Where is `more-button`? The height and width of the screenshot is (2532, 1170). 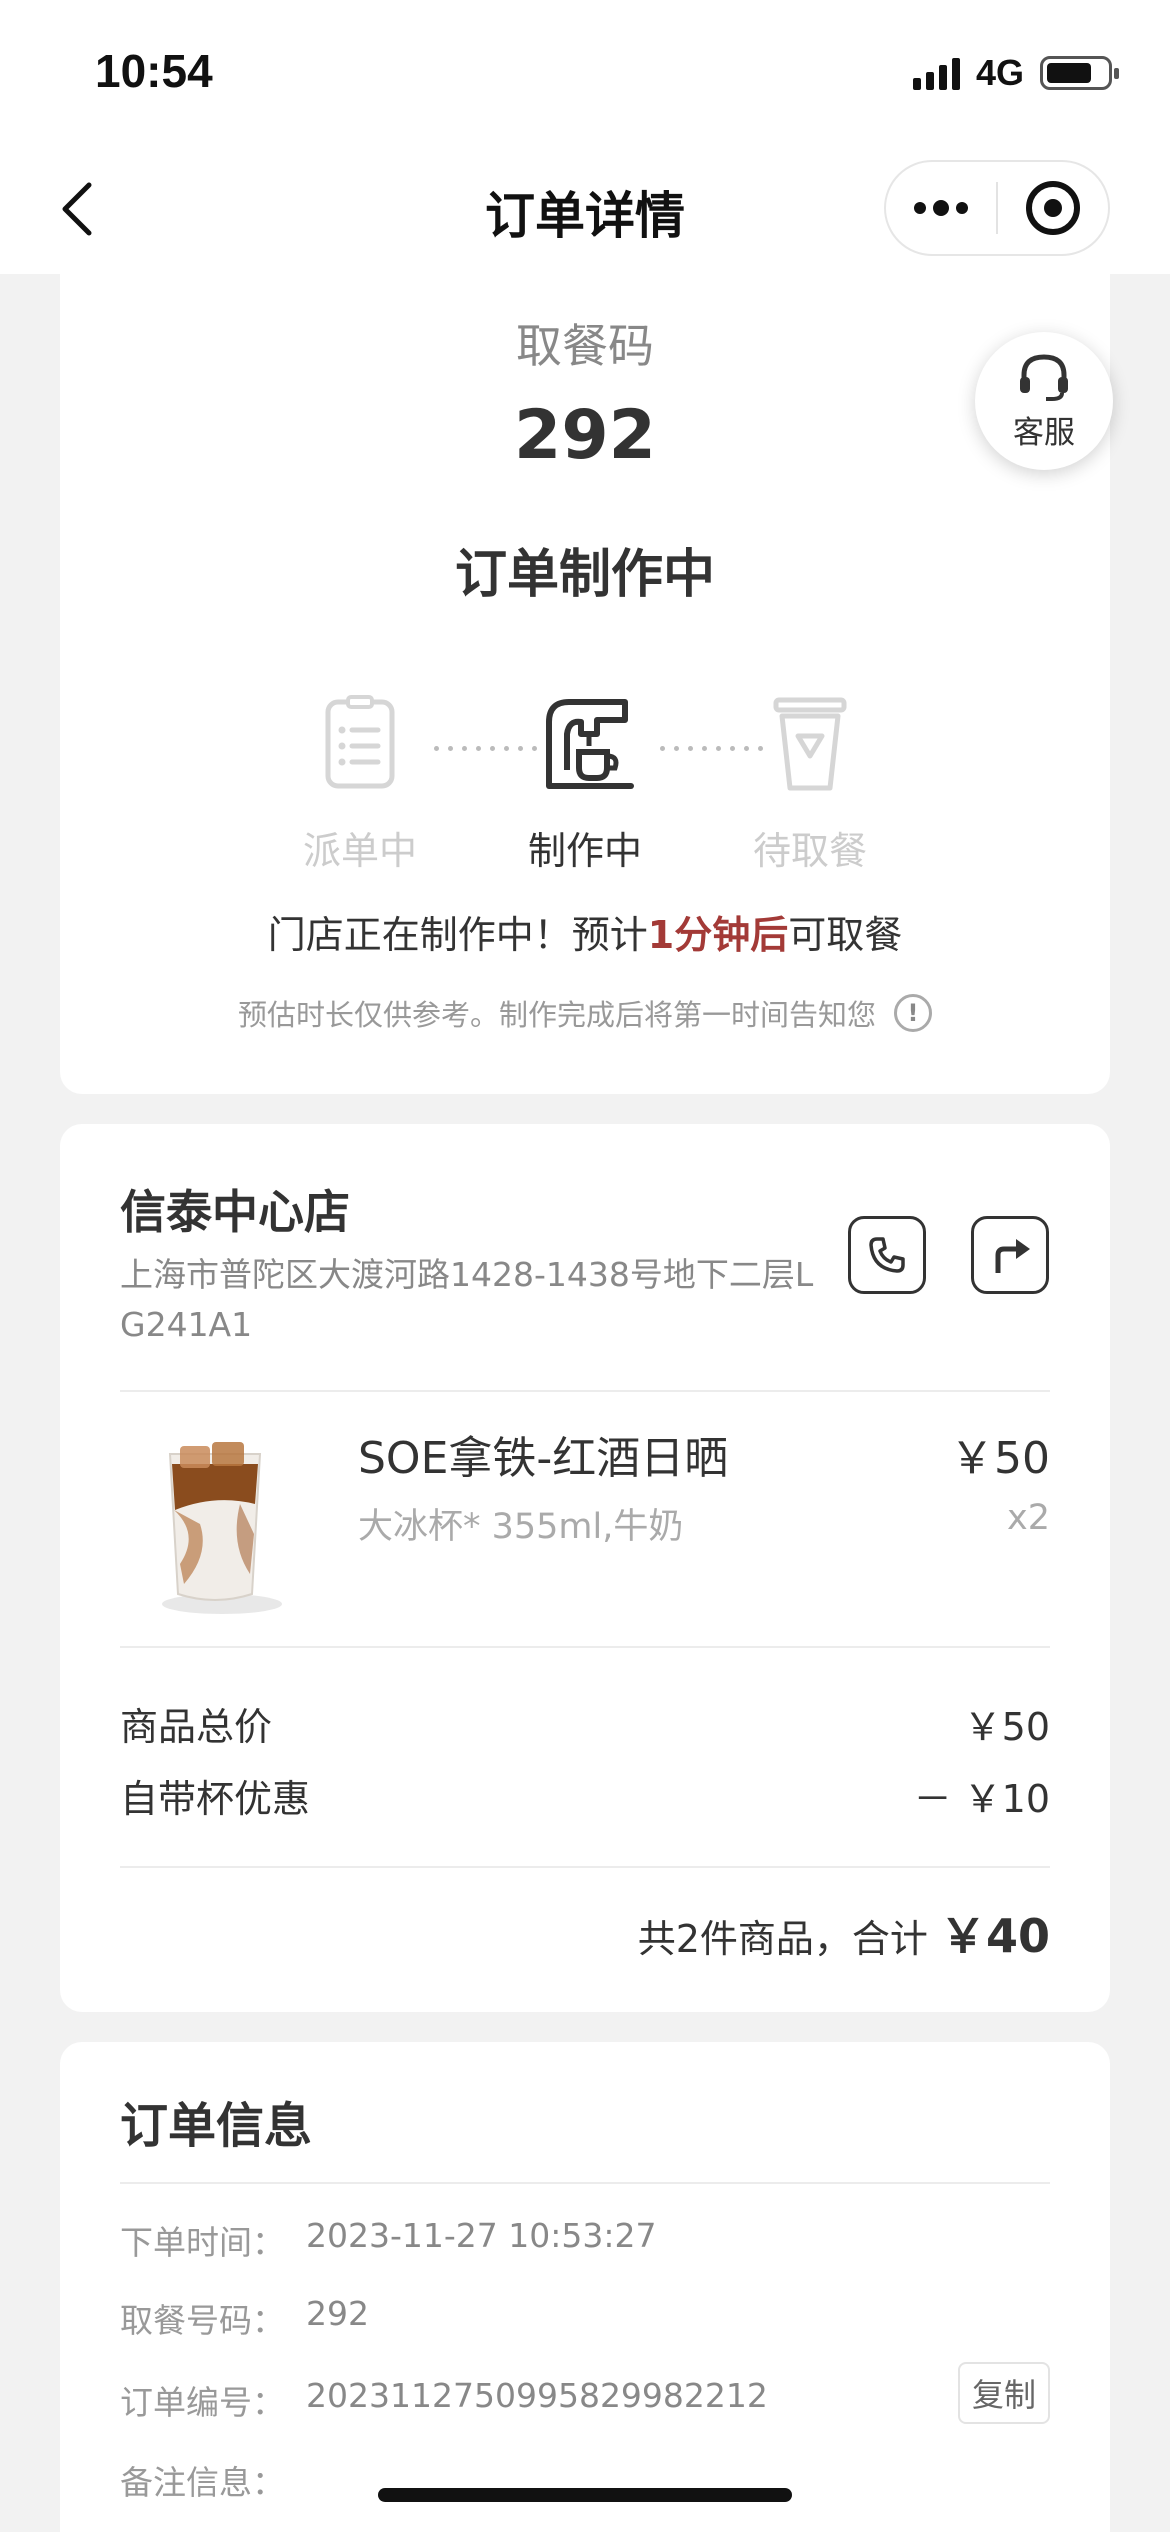 more-button is located at coordinates (941, 208).